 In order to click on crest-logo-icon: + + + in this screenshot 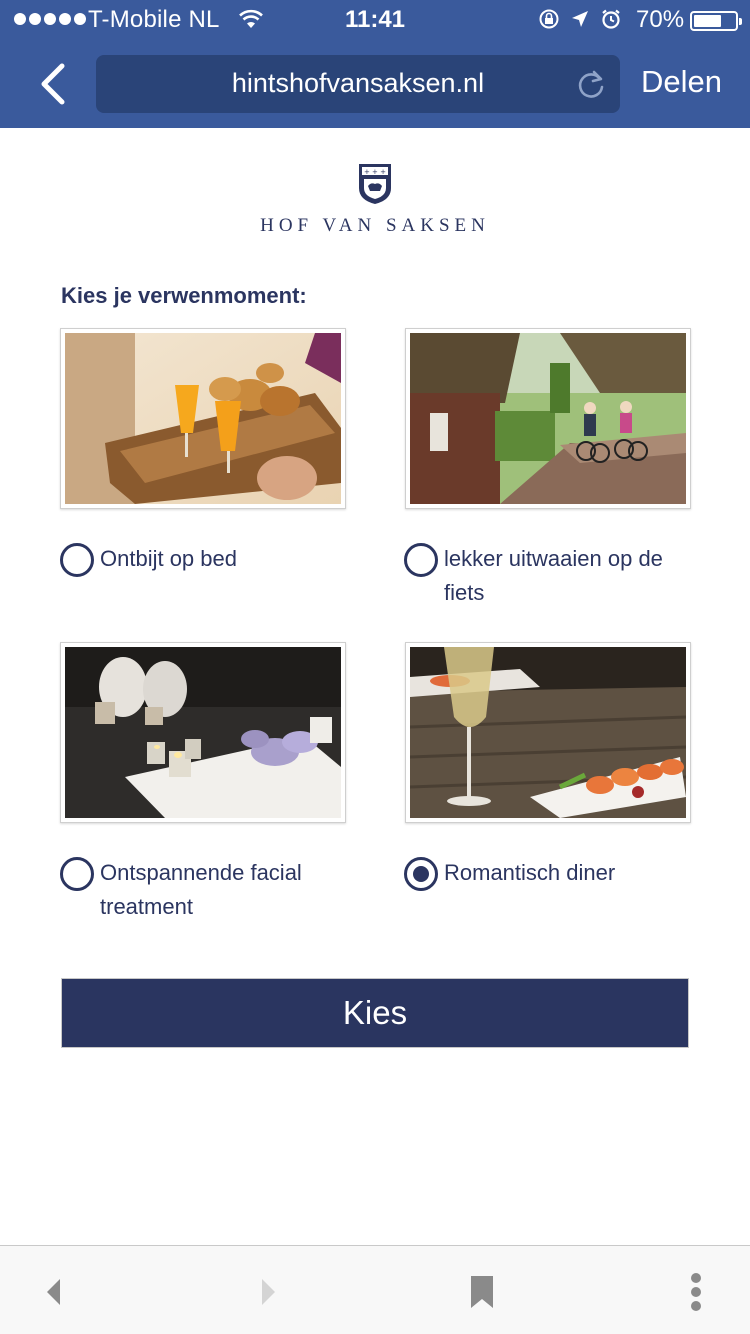, I will do `click(375, 184)`.